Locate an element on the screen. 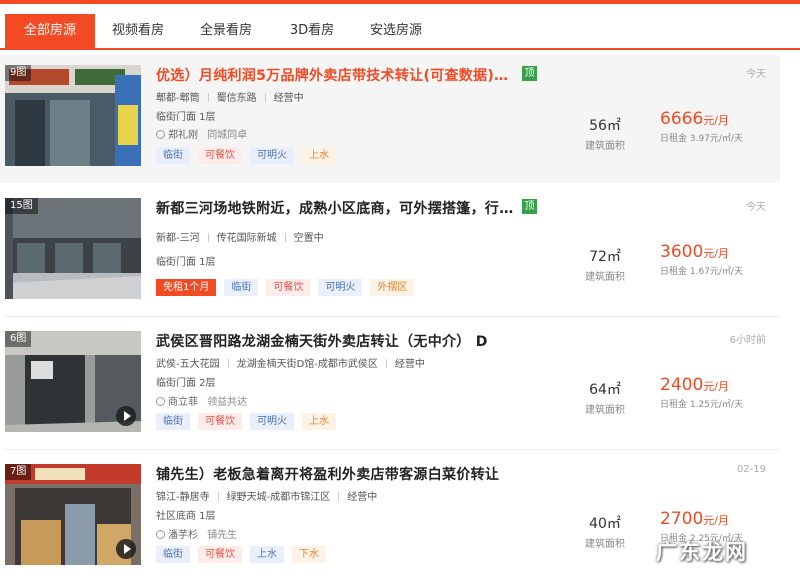  price-value: 3600 is located at coordinates (682, 252).